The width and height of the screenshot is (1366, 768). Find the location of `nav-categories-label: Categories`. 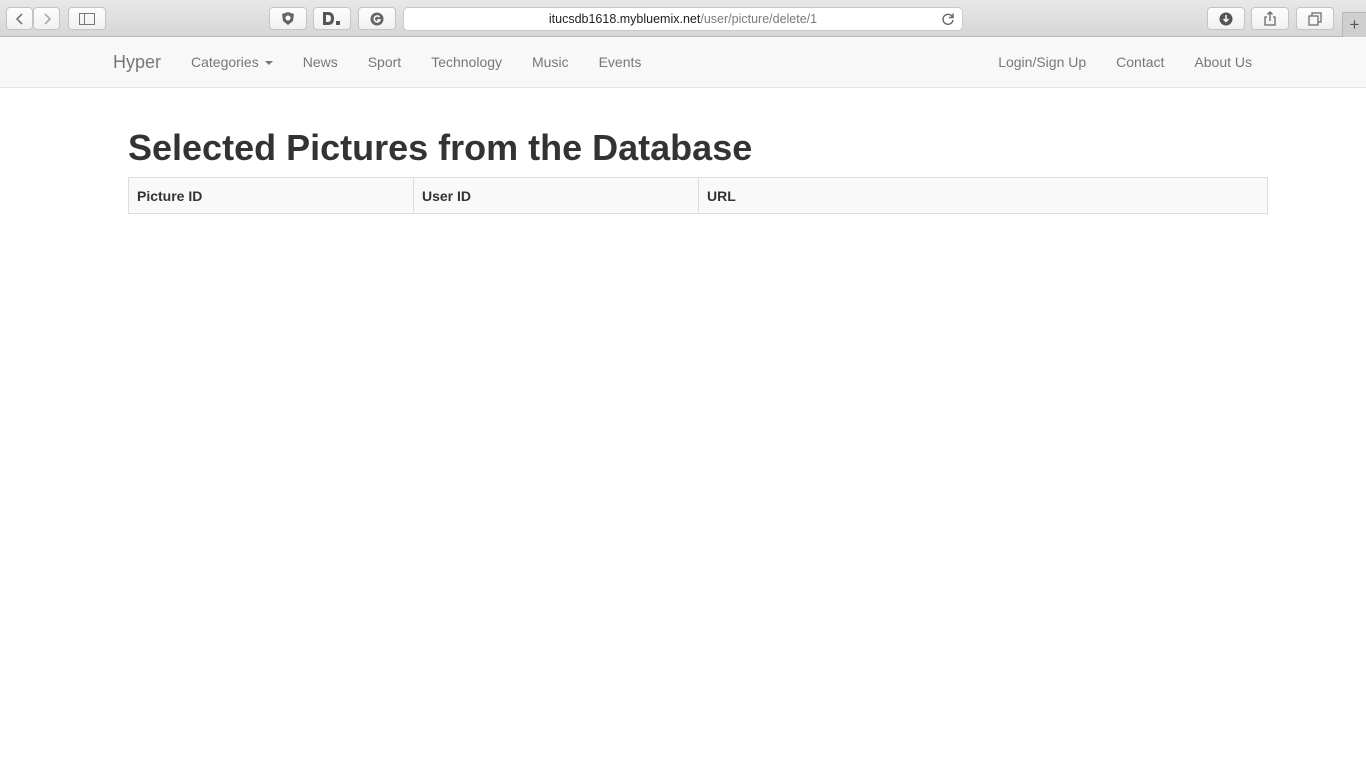

nav-categories-label: Categories is located at coordinates (225, 62).